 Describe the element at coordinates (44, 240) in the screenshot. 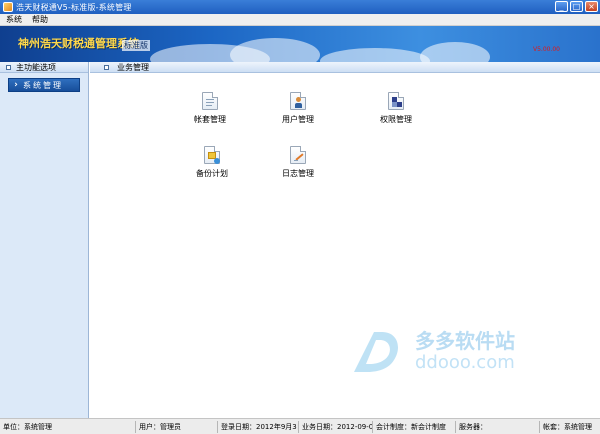

I see `sidebar: 主功能选项 › 系统管理` at that location.